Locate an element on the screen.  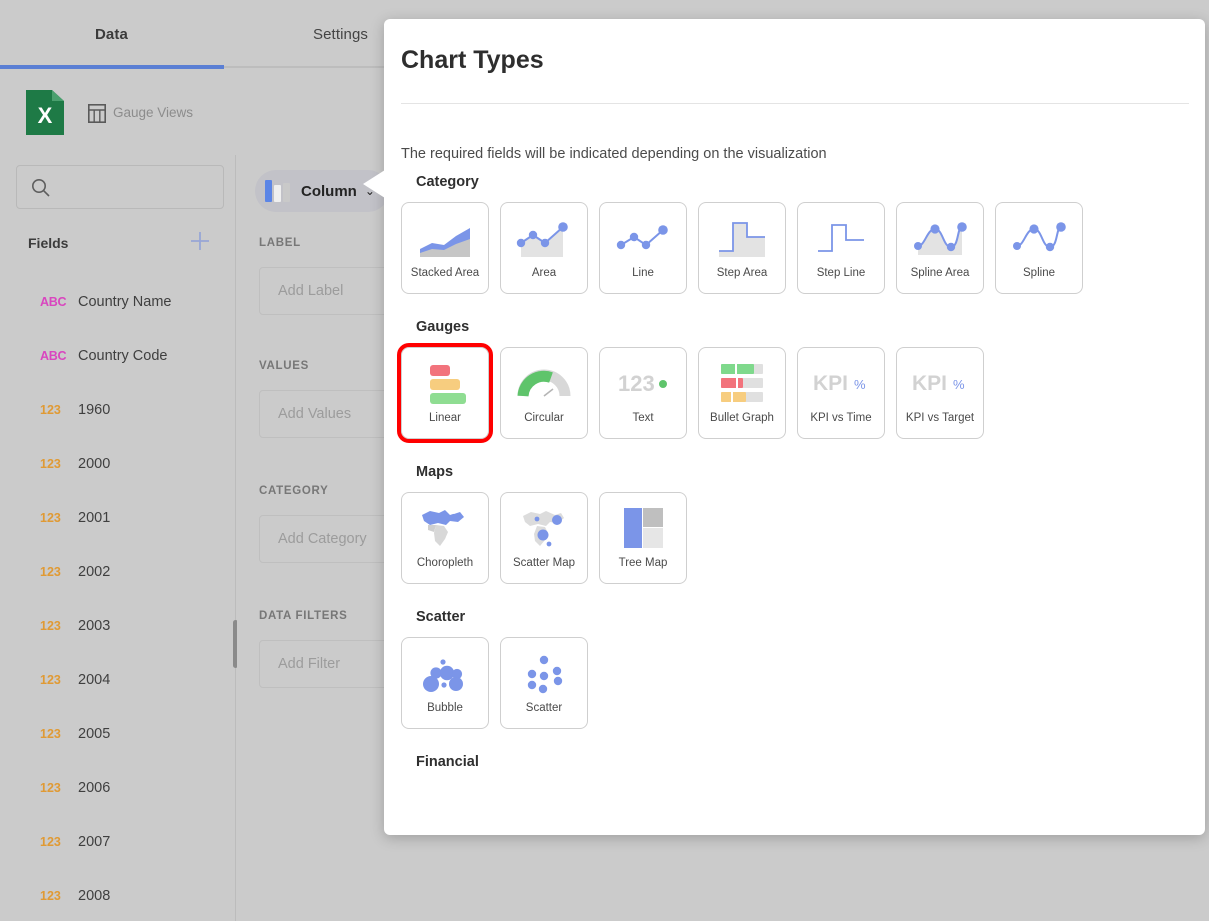
chart-type-tile-choropleth: Choropleth is located at coordinates (445, 538).